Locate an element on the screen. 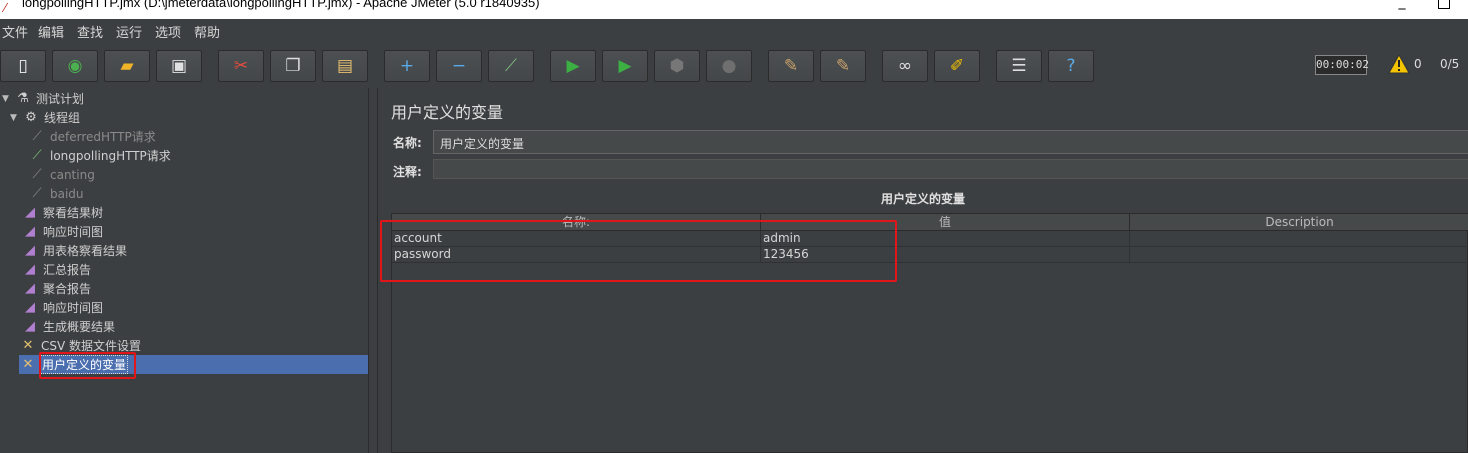  copy-button: ❐ is located at coordinates (293, 66).